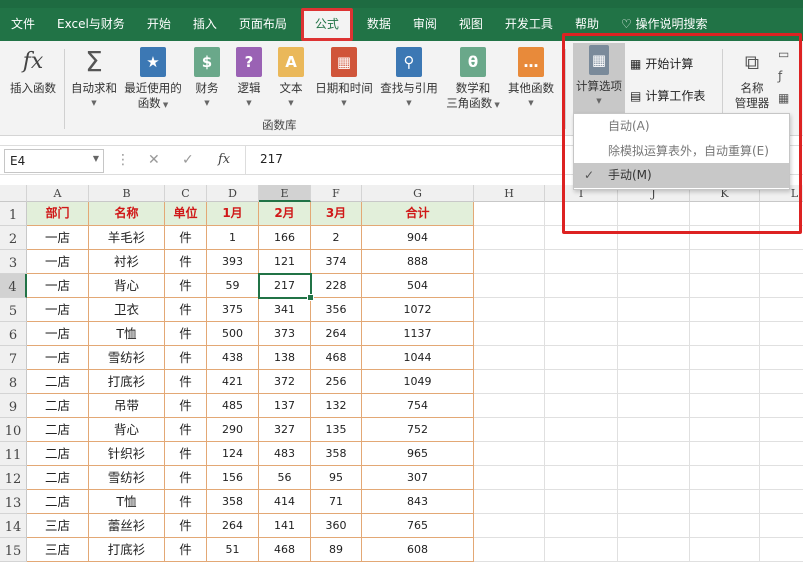 This screenshot has width=803, height=566. Describe the element at coordinates (285, 310) in the screenshot. I see `table-cell: 341` at that location.